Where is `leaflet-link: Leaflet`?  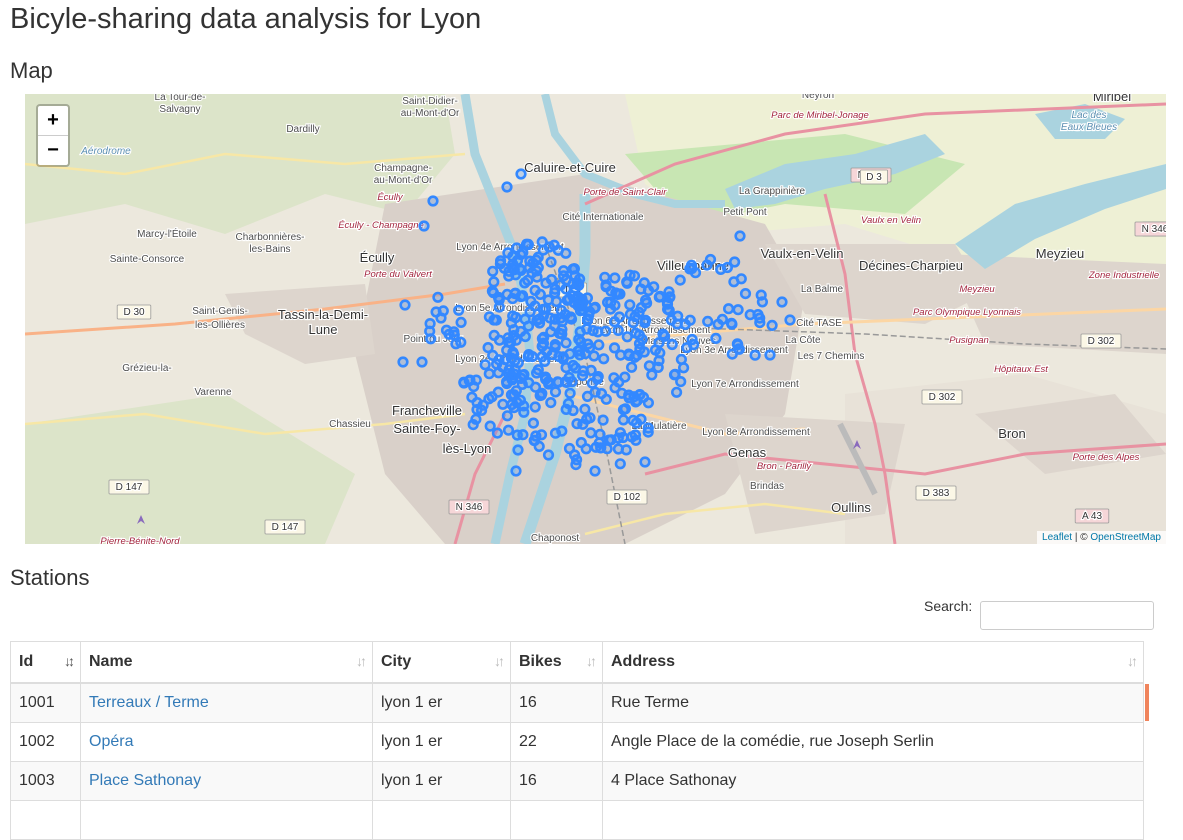
leaflet-link: Leaflet is located at coordinates (1057, 537).